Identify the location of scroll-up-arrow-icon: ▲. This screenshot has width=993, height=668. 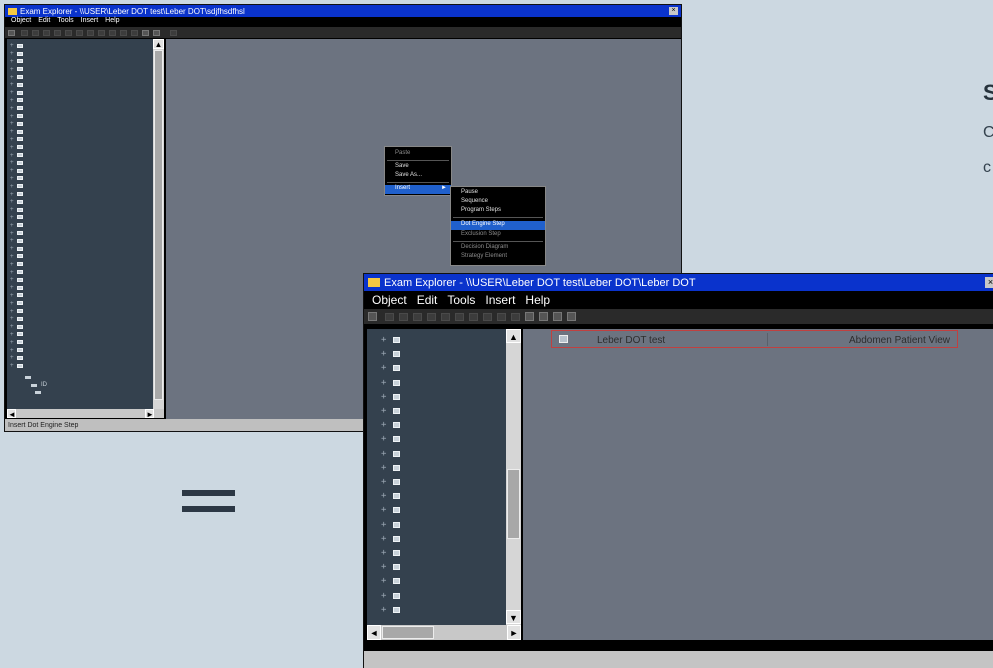
(513, 336).